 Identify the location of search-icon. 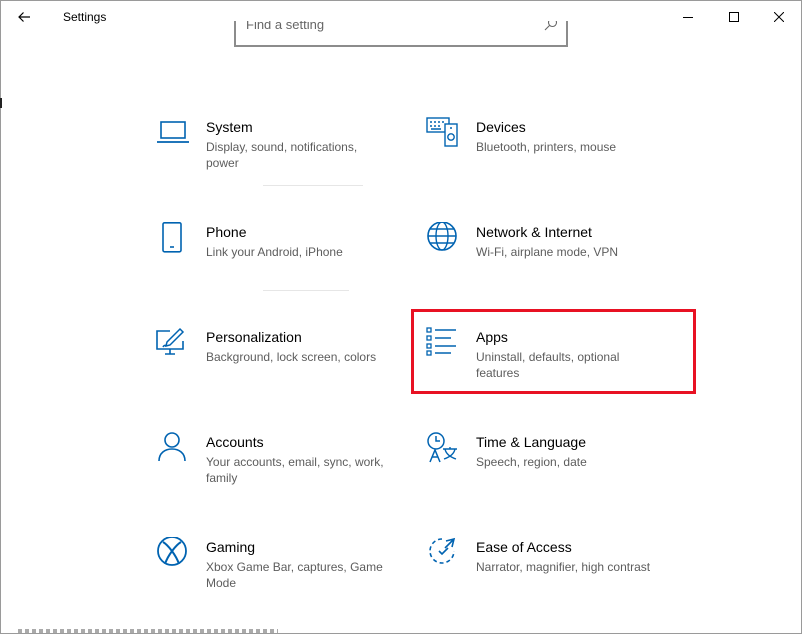
(551, 26).